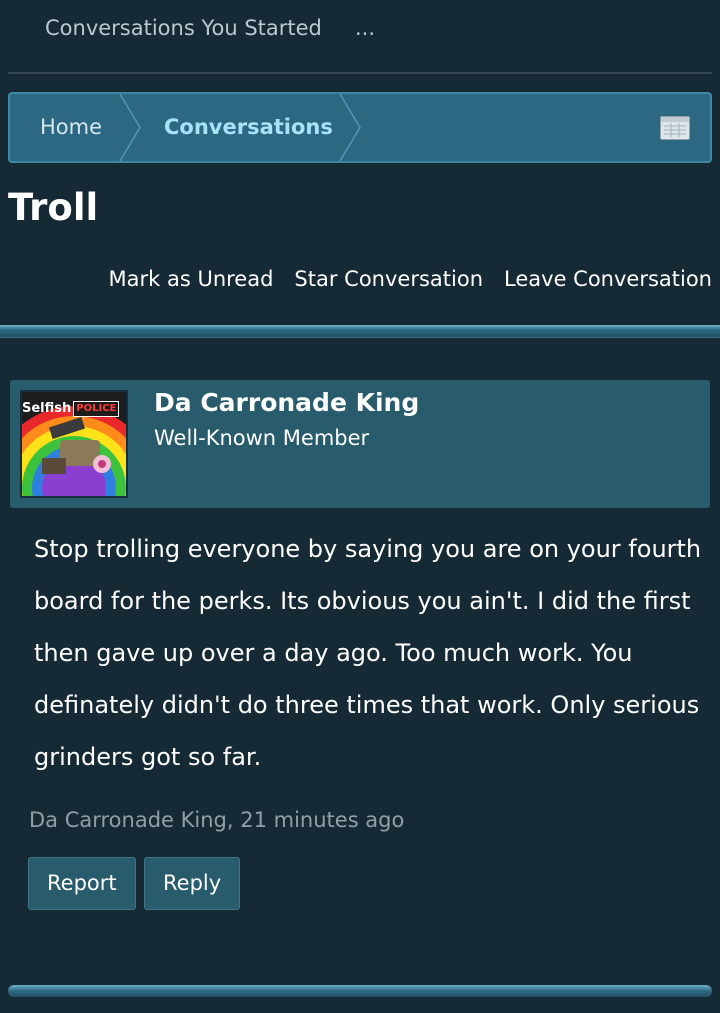 This screenshot has width=720, height=1013. What do you see at coordinates (608, 279) in the screenshot?
I see `leave-conversation-link: Leave Conversation` at bounding box center [608, 279].